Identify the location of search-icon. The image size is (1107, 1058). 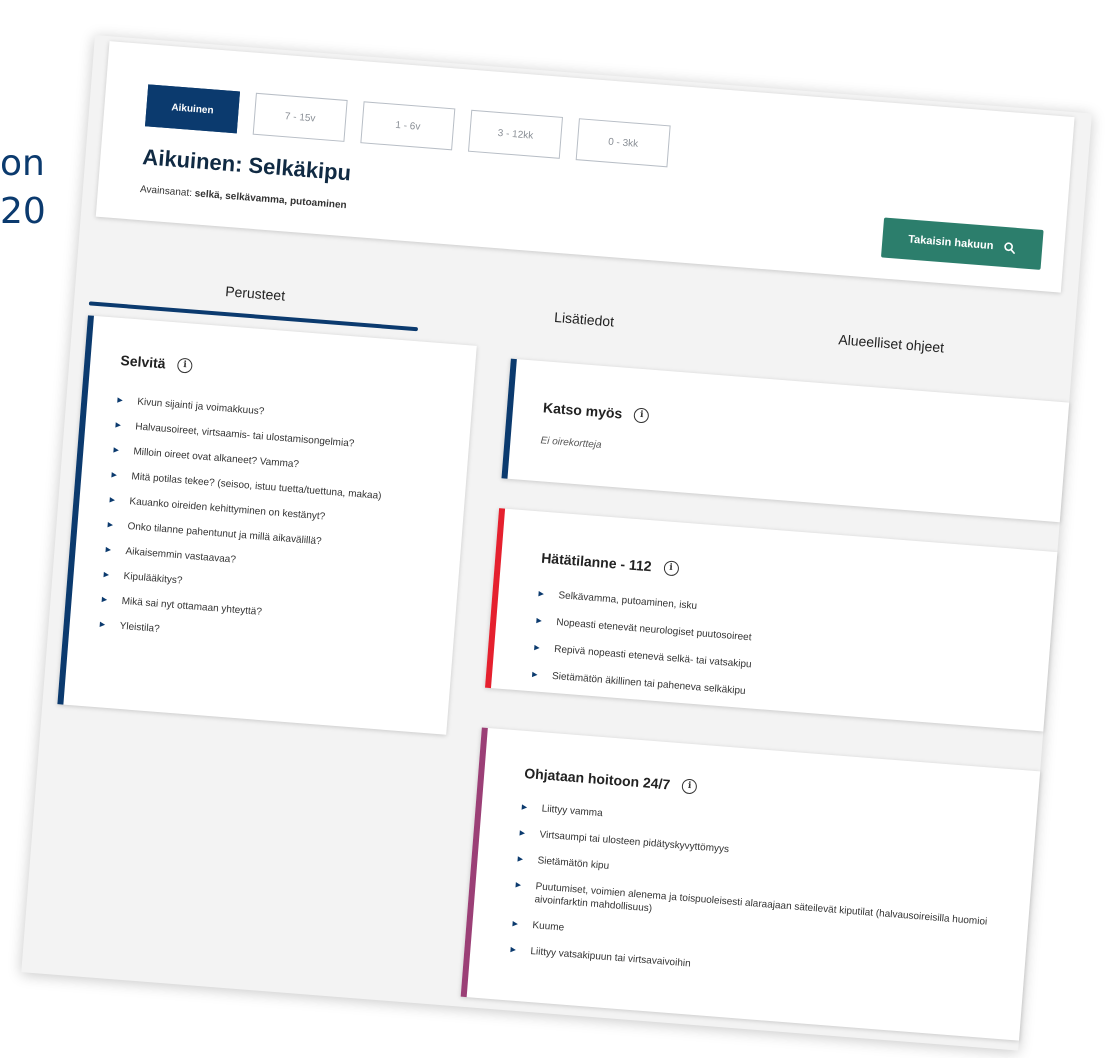
(1010, 247).